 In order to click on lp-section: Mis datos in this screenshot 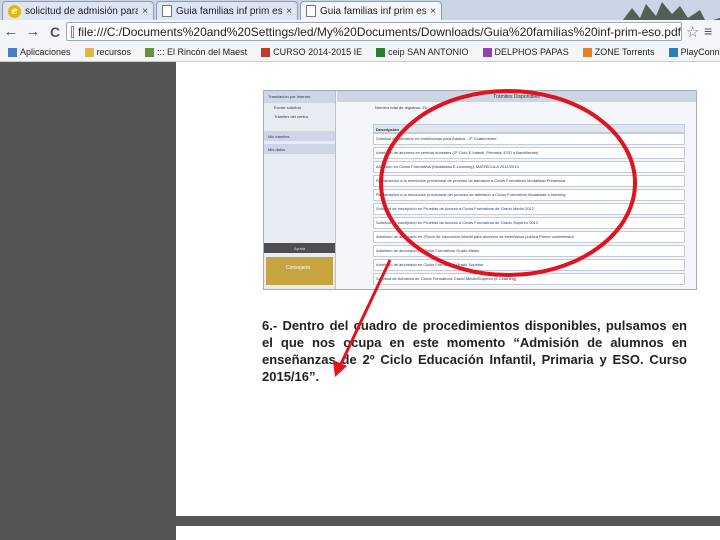, I will do `click(299, 149)`.